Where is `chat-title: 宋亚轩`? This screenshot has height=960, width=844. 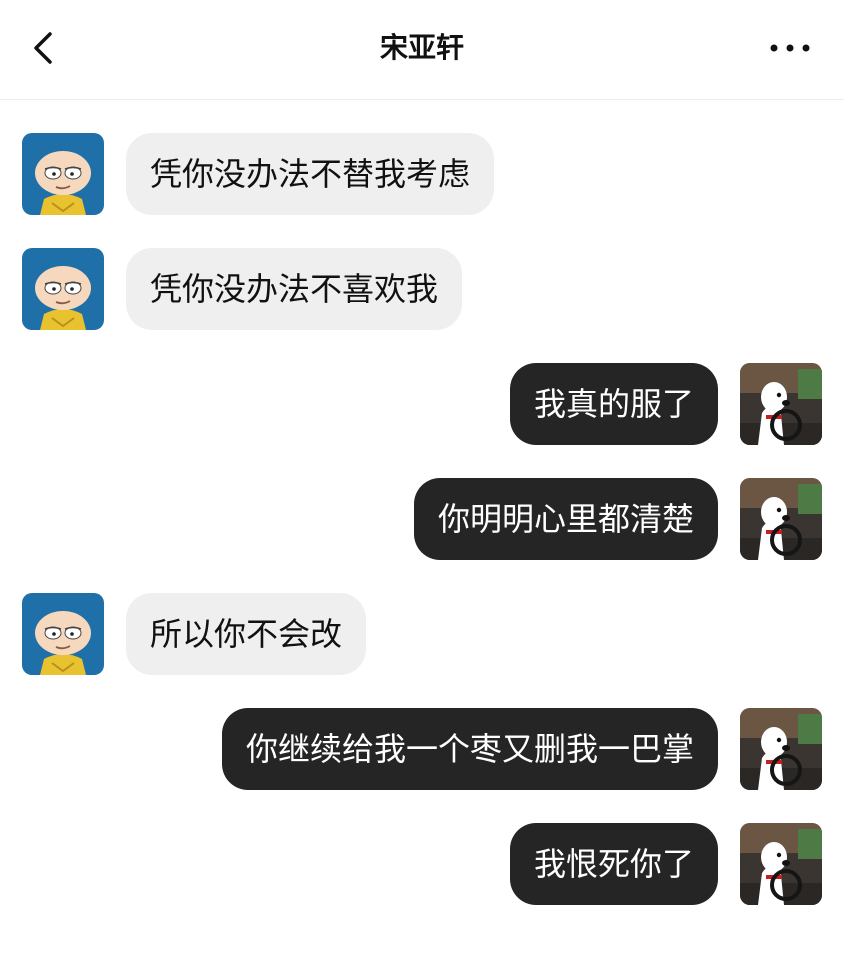
chat-title: 宋亚轩 is located at coordinates (421, 47).